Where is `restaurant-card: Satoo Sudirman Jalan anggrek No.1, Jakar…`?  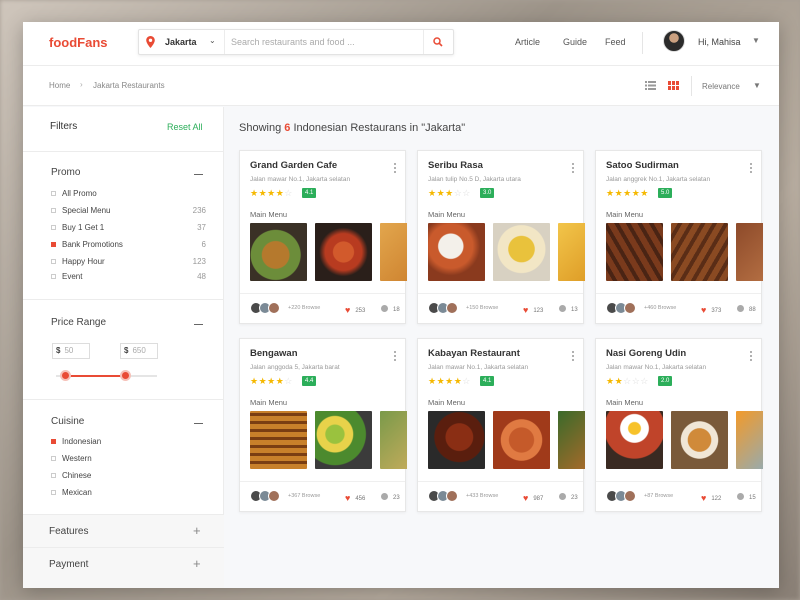 restaurant-card: Satoo Sudirman Jalan anggrek No.1, Jakar… is located at coordinates (679, 237).